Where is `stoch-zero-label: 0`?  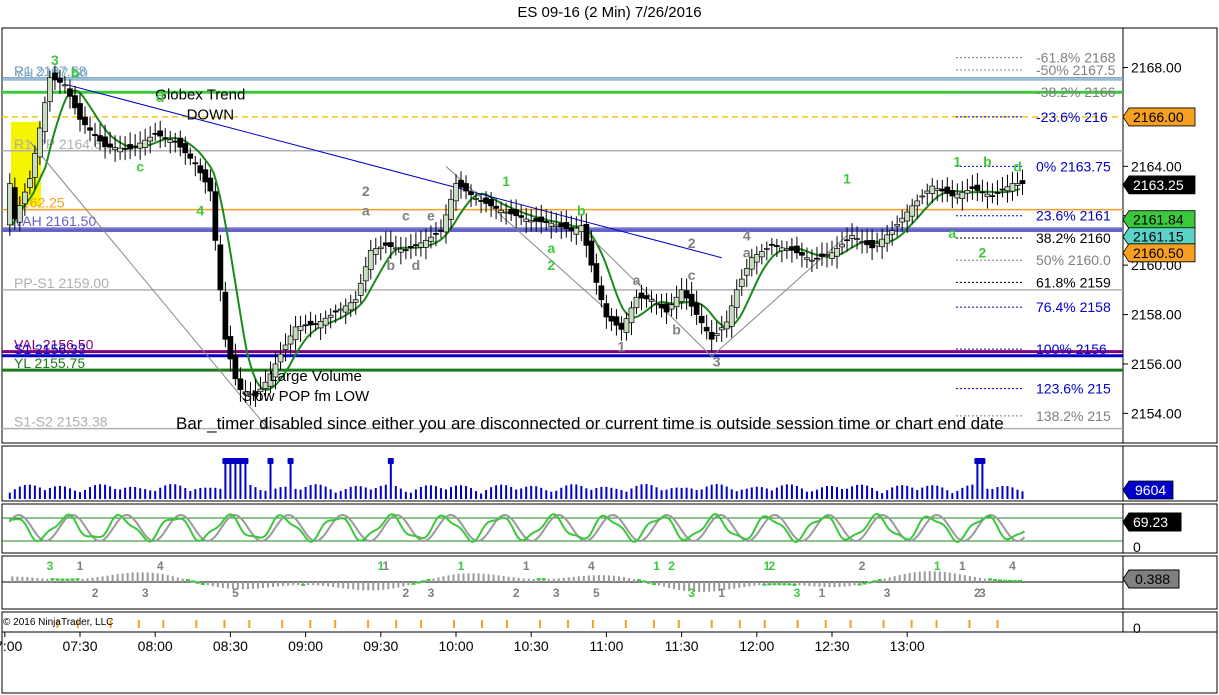 stoch-zero-label: 0 is located at coordinates (1137, 547).